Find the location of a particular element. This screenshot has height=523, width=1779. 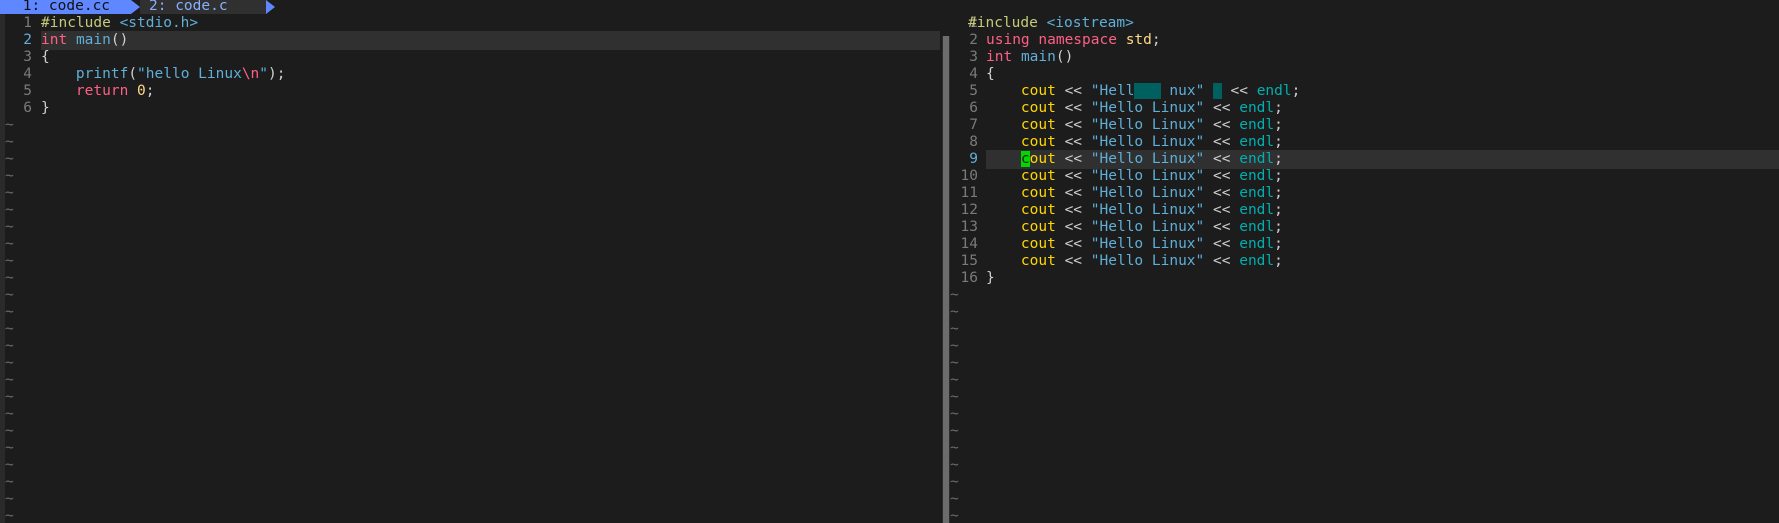

tab-code-c: 2: code.c is located at coordinates (203, 7).